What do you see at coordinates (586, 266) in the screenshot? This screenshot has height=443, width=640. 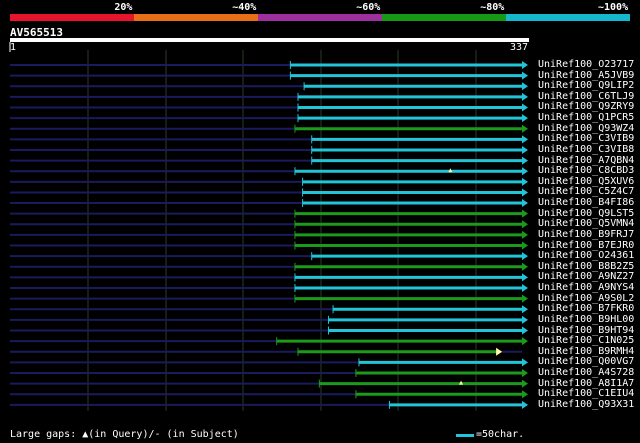 I see `hit-label: UniRef100_B8B2Z5` at bounding box center [586, 266].